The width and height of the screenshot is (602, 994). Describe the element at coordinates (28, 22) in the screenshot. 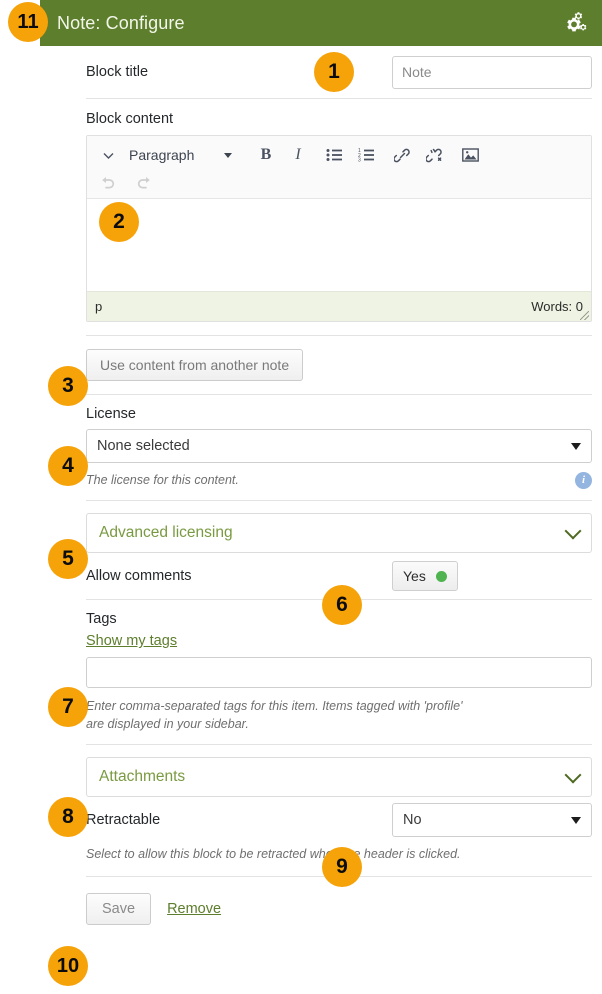

I see `callout-badge-11: 11` at that location.